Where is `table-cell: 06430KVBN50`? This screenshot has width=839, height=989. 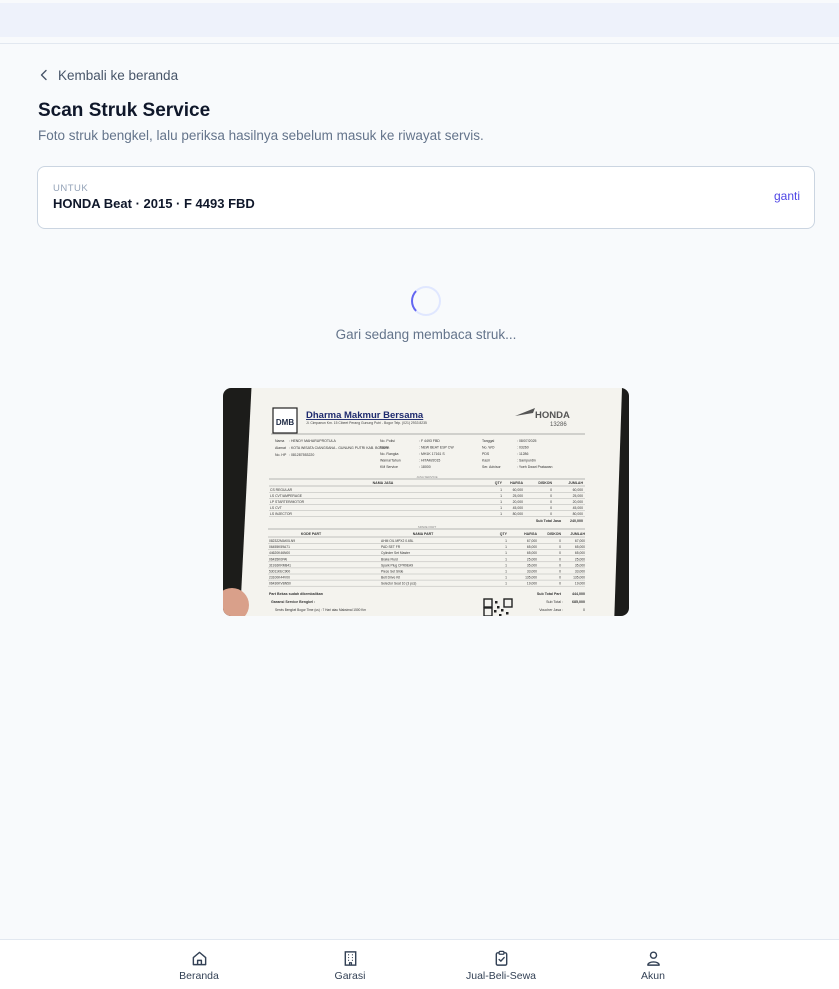 table-cell: 06430KVBN50 is located at coordinates (280, 584).